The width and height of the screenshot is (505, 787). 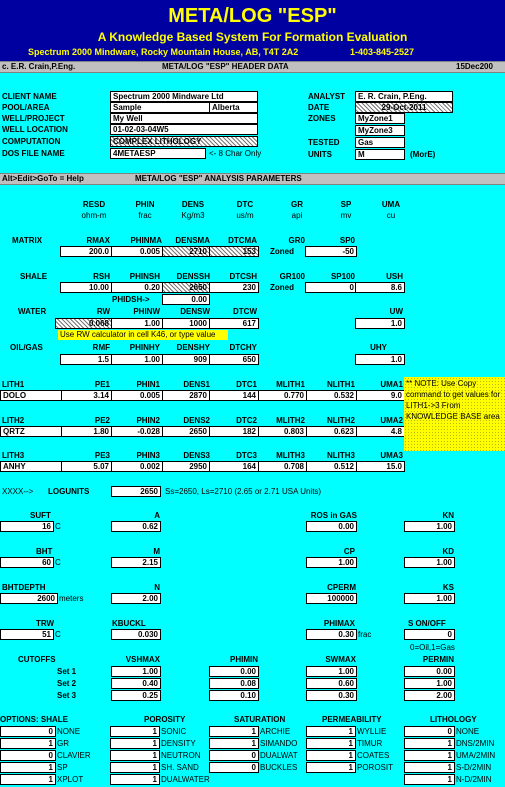 I want to click on lith3-cell: 5.07, so click(x=86, y=466).